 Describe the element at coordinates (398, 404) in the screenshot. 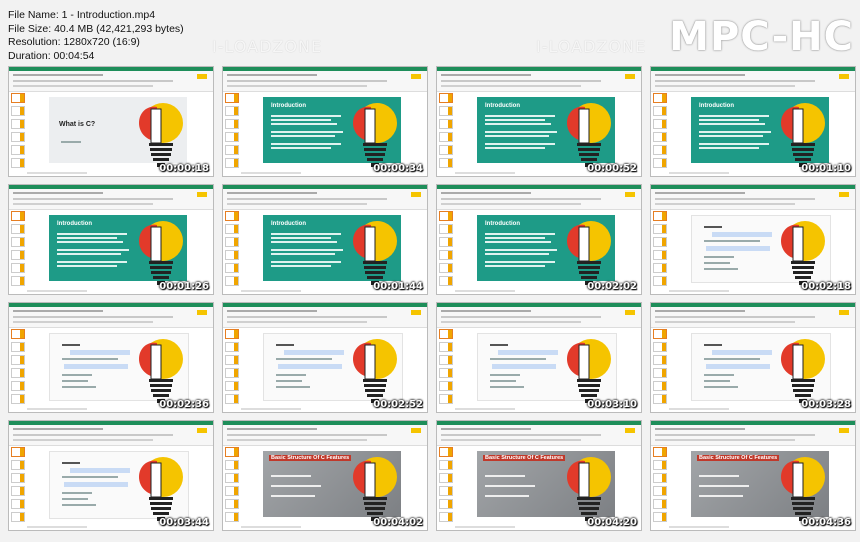

I see `timestamp: 00:02:52` at that location.